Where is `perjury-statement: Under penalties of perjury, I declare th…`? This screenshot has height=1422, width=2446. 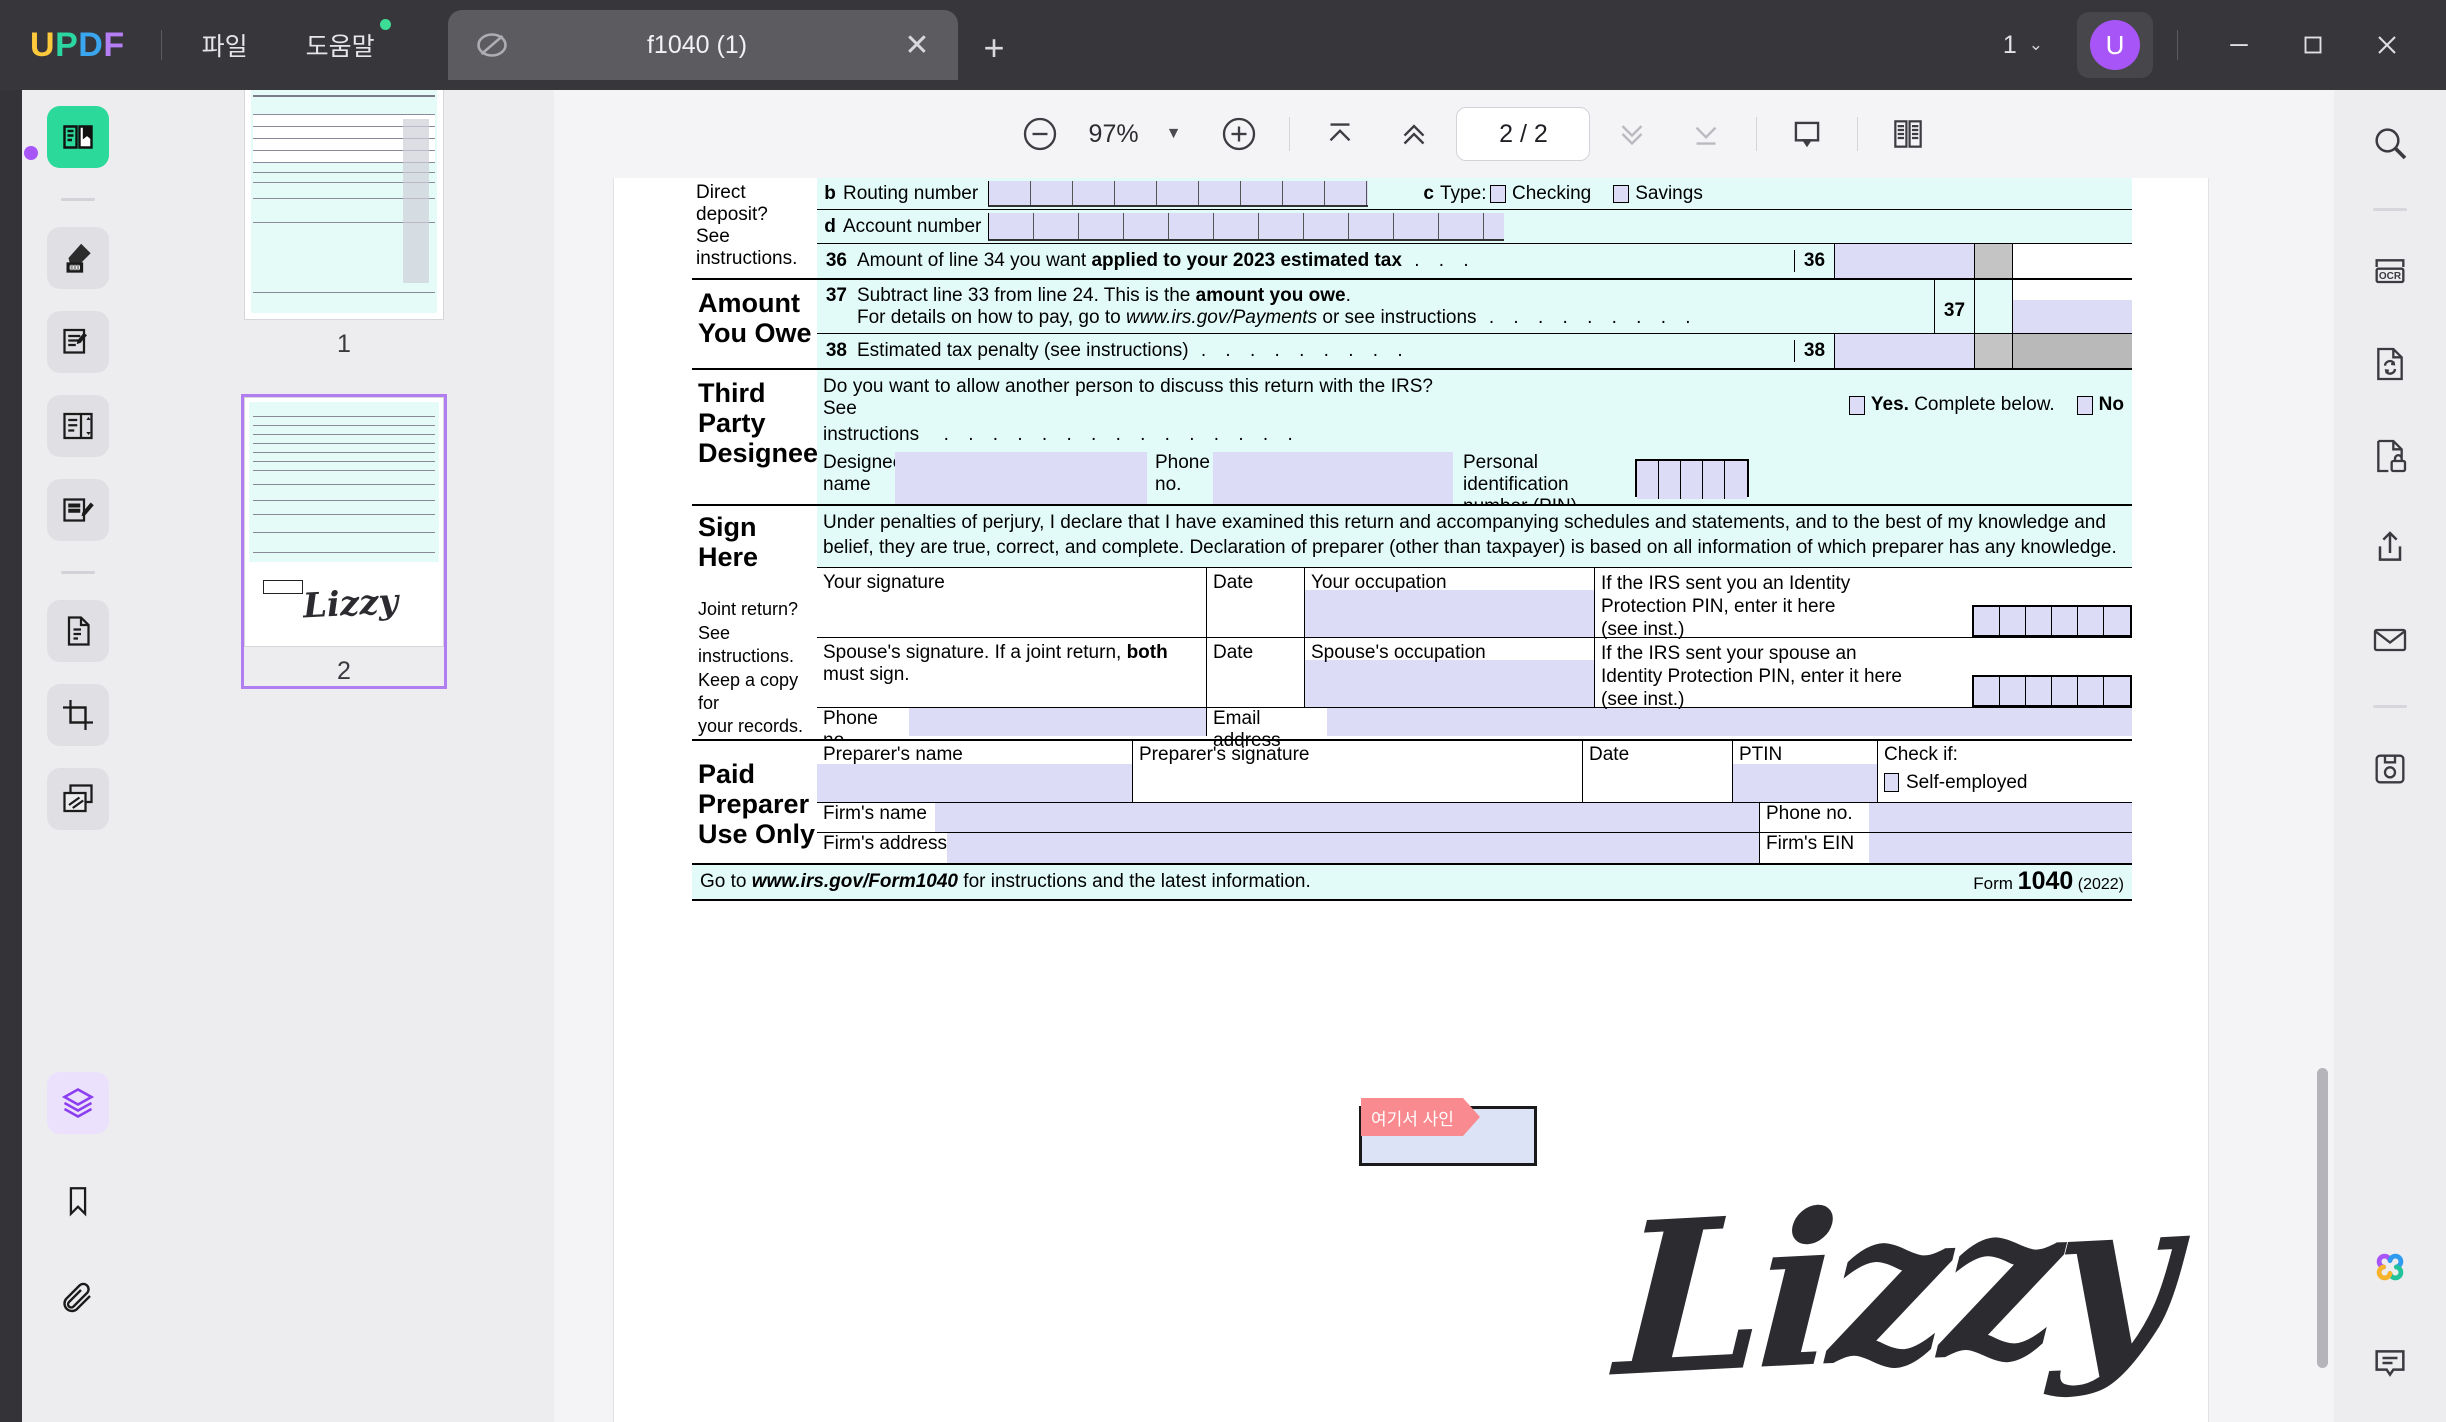 perjury-statement: Under penalties of perjury, I declare th… is located at coordinates (1474, 537).